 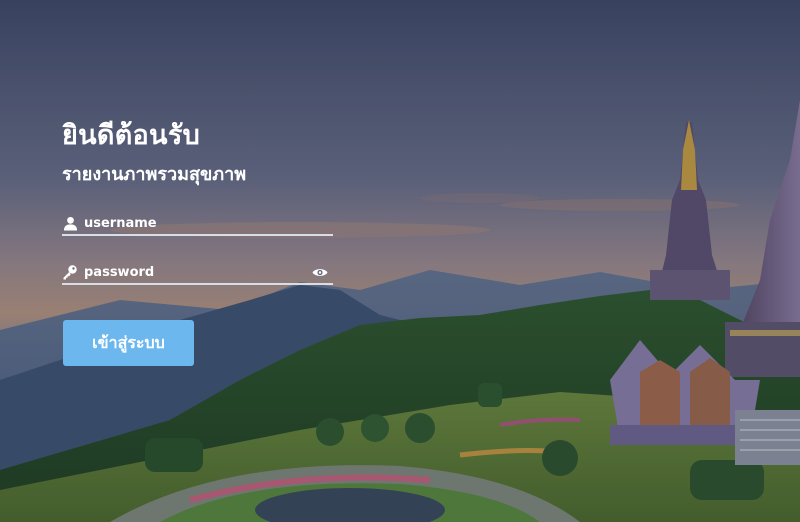 What do you see at coordinates (128, 343) in the screenshot?
I see `login-button: เข้าสู่ระบบ` at bounding box center [128, 343].